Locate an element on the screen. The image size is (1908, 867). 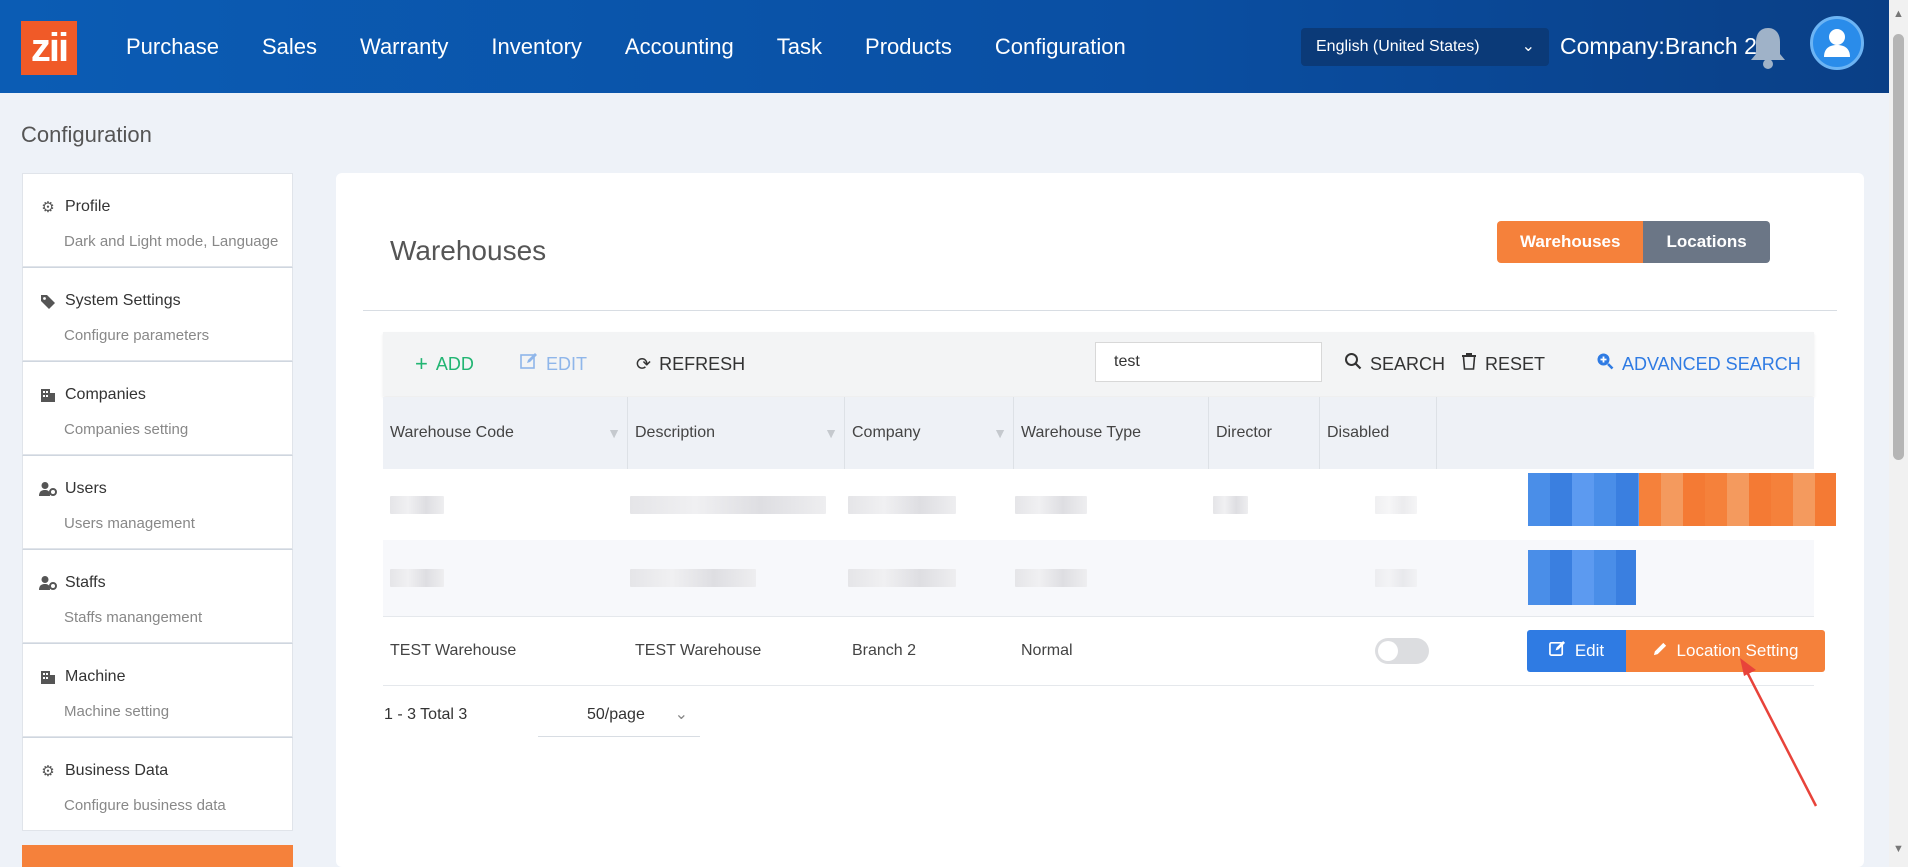
user-icon is located at coordinates (1837, 43).